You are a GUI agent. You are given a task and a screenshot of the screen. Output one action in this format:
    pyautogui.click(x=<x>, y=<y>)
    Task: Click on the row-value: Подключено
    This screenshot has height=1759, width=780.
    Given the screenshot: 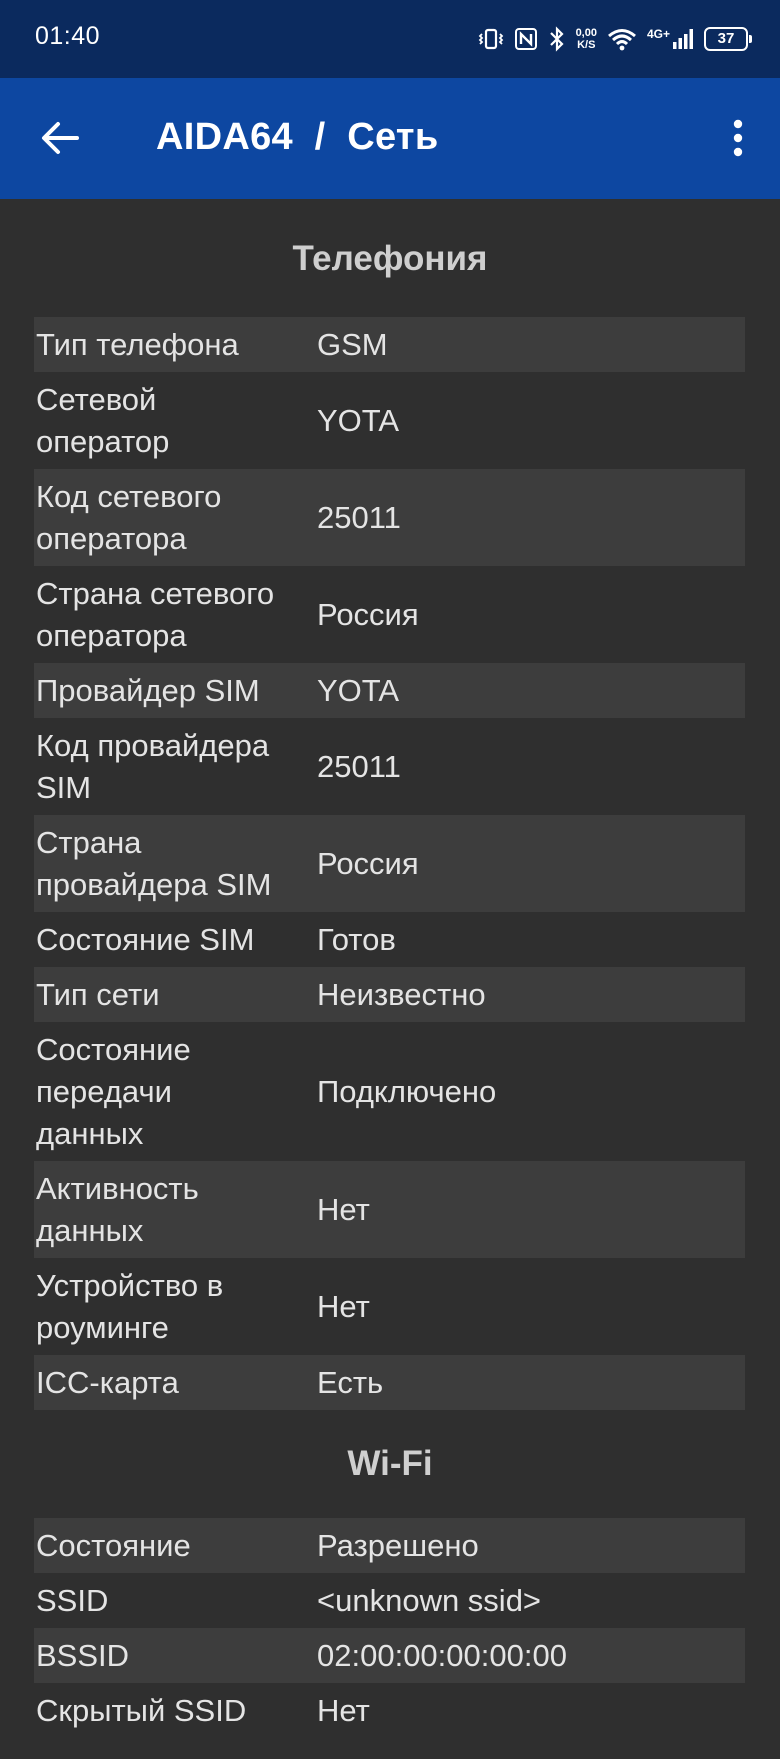 What is the action you would take?
    pyautogui.click(x=407, y=1091)
    